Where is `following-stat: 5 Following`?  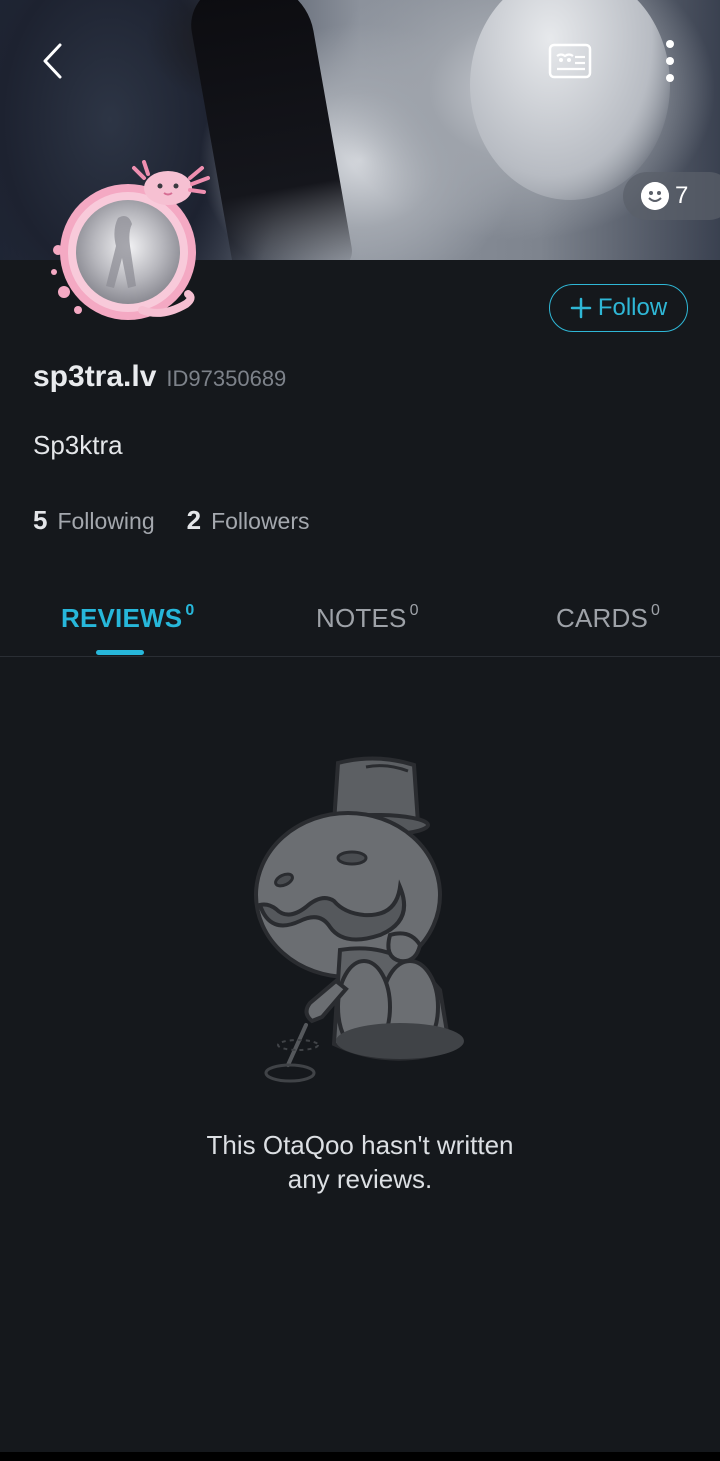
following-stat: 5 Following is located at coordinates (94, 520).